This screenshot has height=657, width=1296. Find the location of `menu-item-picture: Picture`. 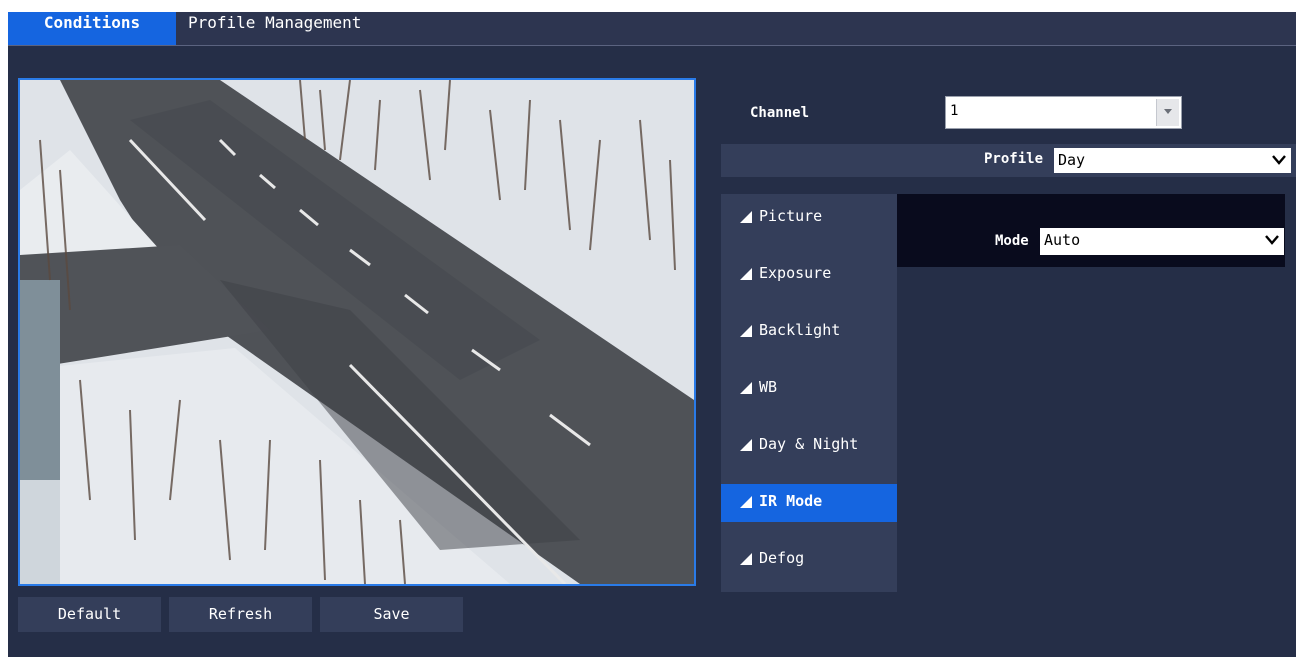

menu-item-picture: Picture is located at coordinates (809, 218).